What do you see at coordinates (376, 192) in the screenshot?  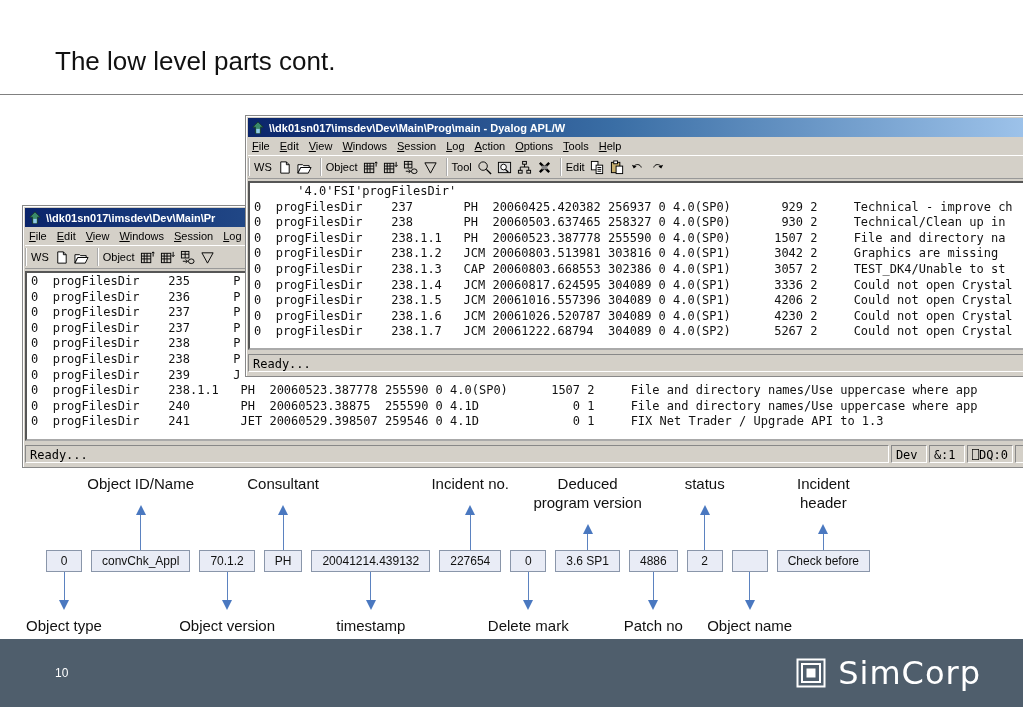 I see `output-line: '4.0'FSI'progFilesDir'` at bounding box center [376, 192].